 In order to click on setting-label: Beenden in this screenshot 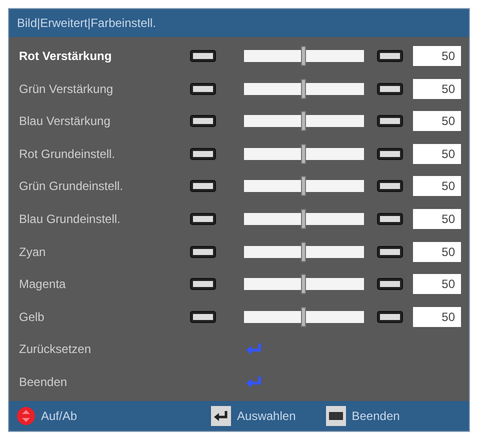, I will do `click(105, 381)`.